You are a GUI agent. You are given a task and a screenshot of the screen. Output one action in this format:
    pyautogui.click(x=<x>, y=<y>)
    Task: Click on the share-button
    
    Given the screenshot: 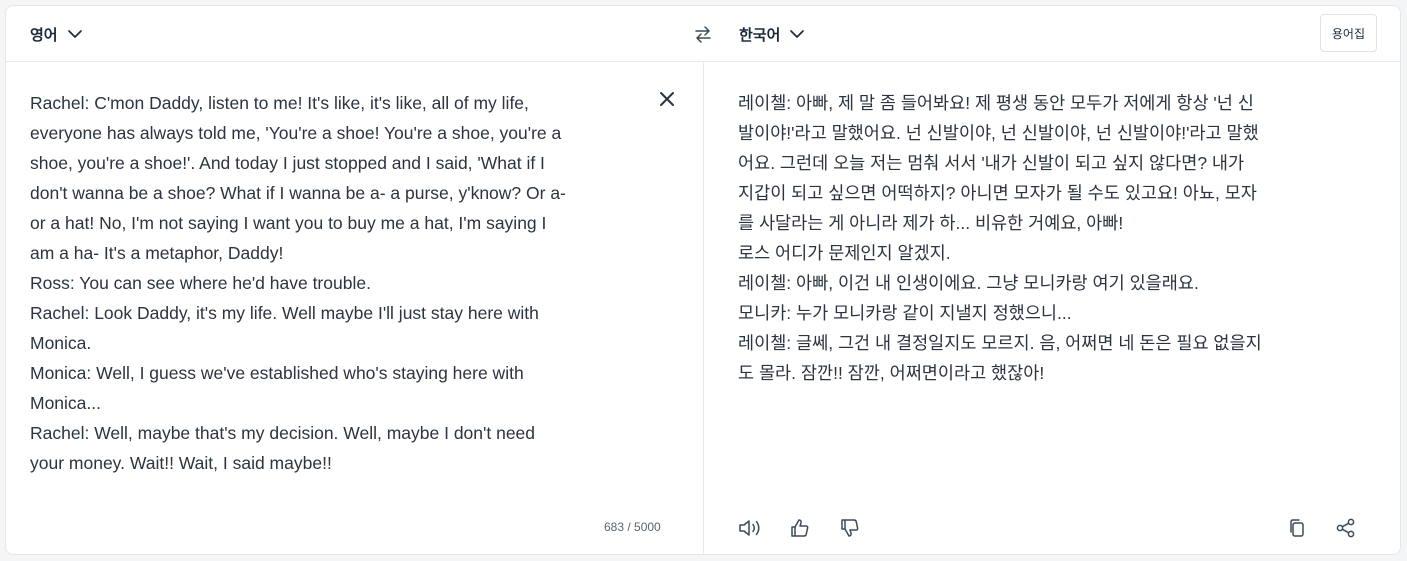 What is the action you would take?
    pyautogui.click(x=1346, y=528)
    